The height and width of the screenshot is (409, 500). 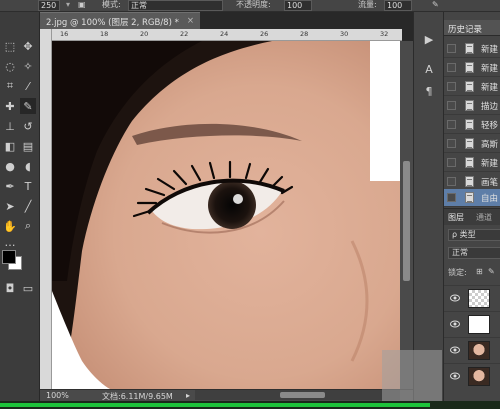 I want to click on stamp-tool-icon: ⊥, so click(x=10, y=126).